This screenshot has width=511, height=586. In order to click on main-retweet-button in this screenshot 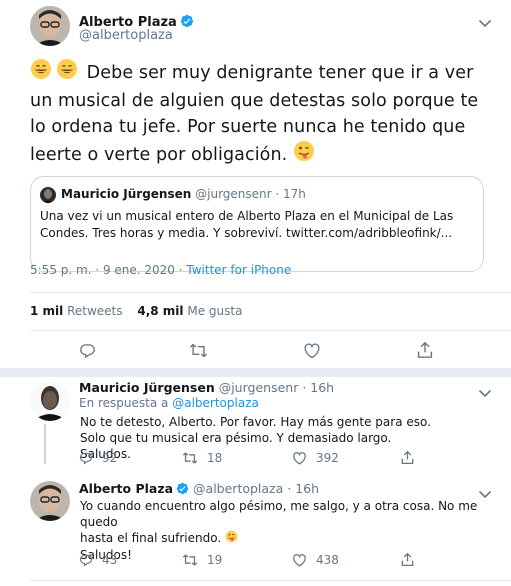, I will do `click(198, 350)`.